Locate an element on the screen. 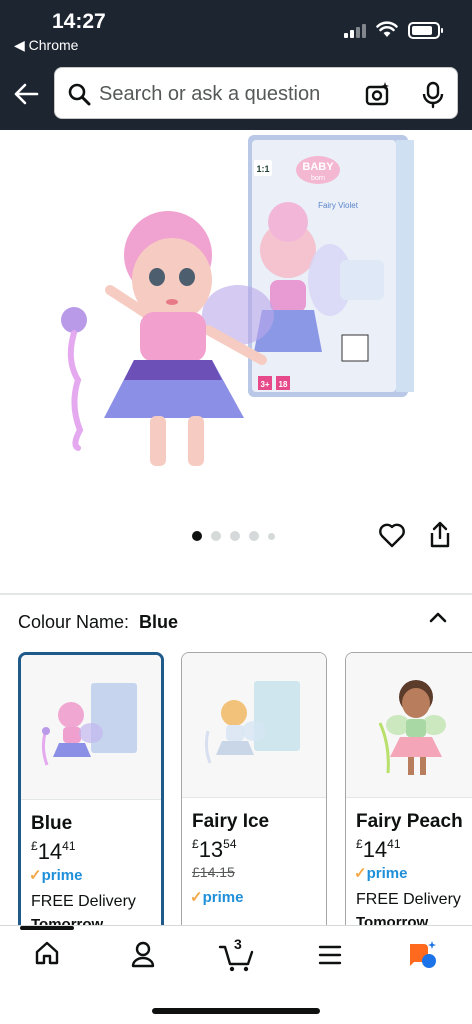 The height and width of the screenshot is (1024, 472). rufus-assistant-icon is located at coordinates (423, 955).